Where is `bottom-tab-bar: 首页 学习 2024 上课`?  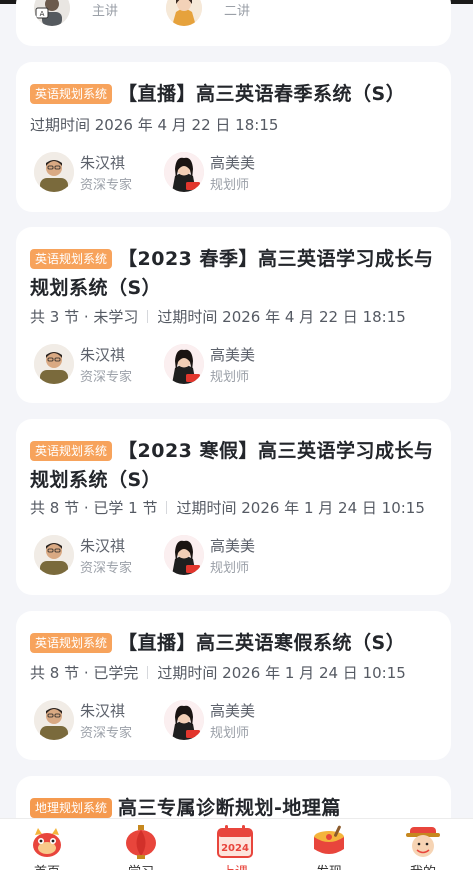
bottom-tab-bar: 首页 学习 2024 上课 is located at coordinates (236, 844).